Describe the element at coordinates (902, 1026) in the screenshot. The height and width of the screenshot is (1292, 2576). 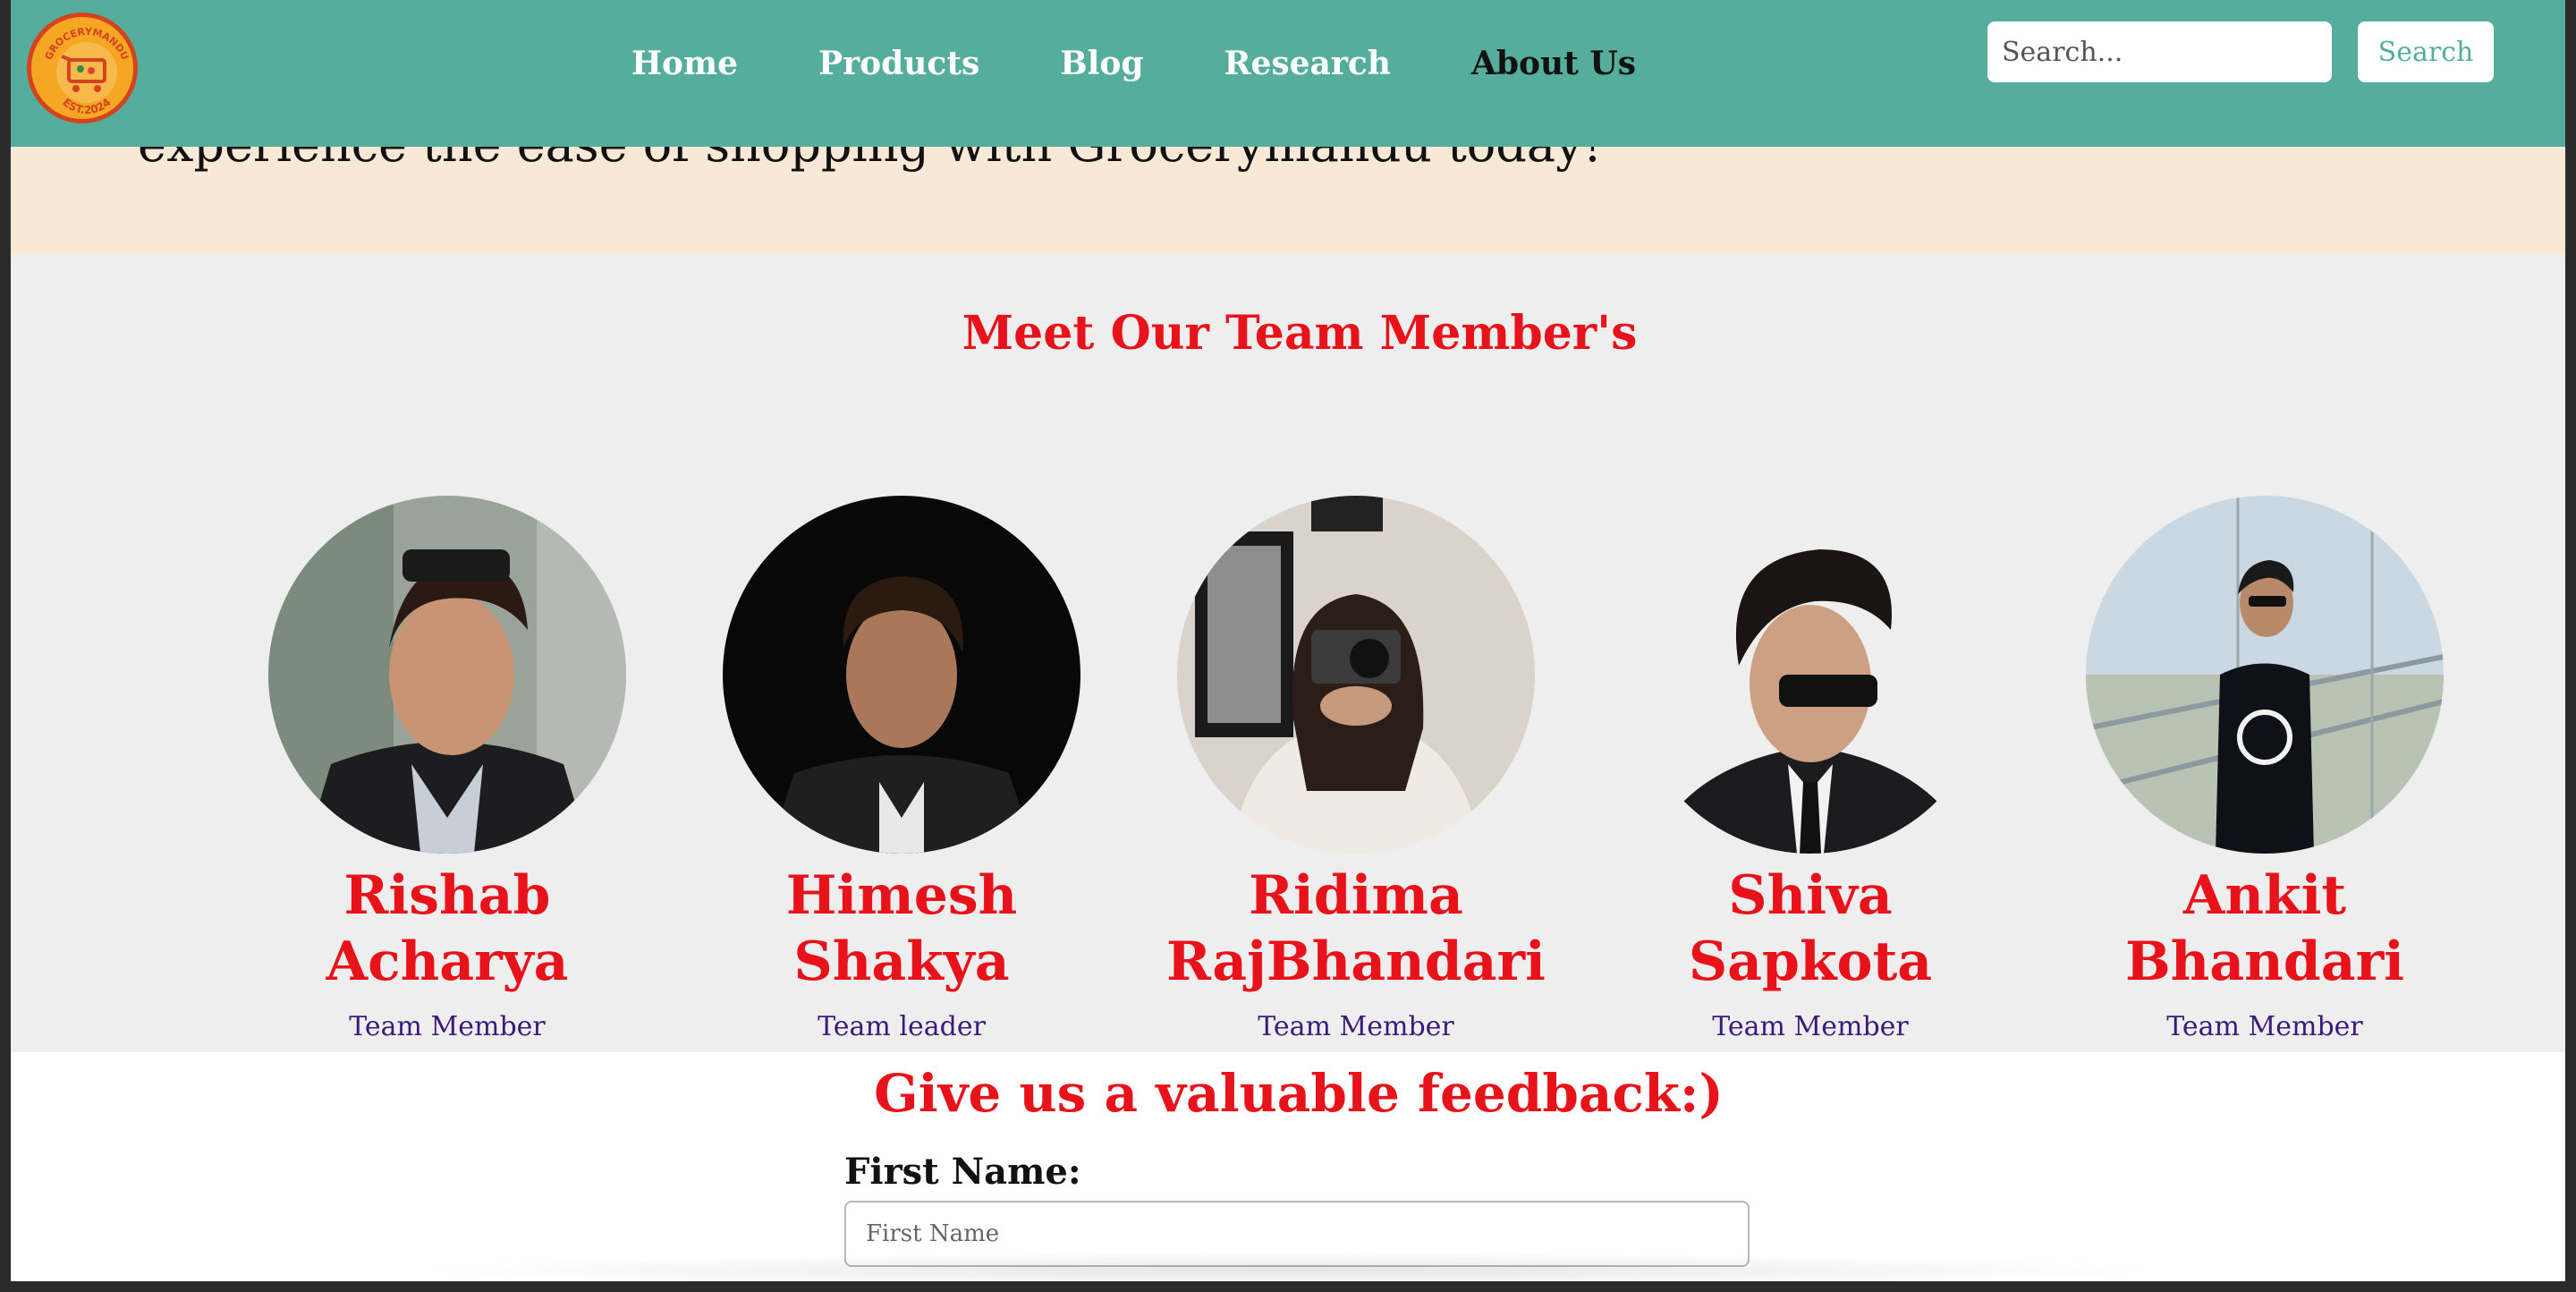
I see `member-role: Team leader` at that location.